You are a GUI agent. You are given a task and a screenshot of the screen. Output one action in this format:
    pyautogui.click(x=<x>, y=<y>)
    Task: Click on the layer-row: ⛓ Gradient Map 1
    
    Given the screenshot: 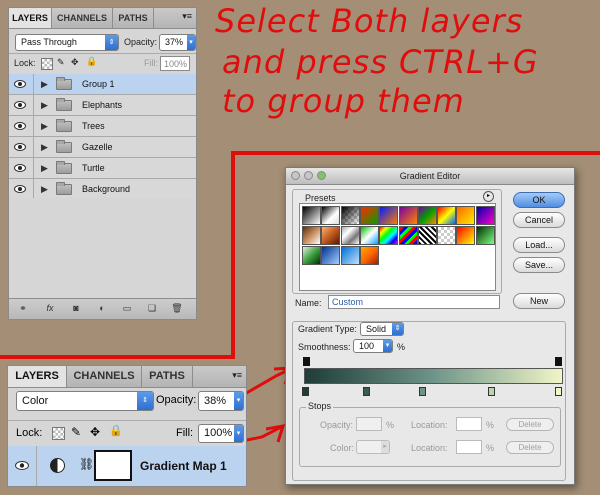 What is the action you would take?
    pyautogui.click(x=127, y=466)
    